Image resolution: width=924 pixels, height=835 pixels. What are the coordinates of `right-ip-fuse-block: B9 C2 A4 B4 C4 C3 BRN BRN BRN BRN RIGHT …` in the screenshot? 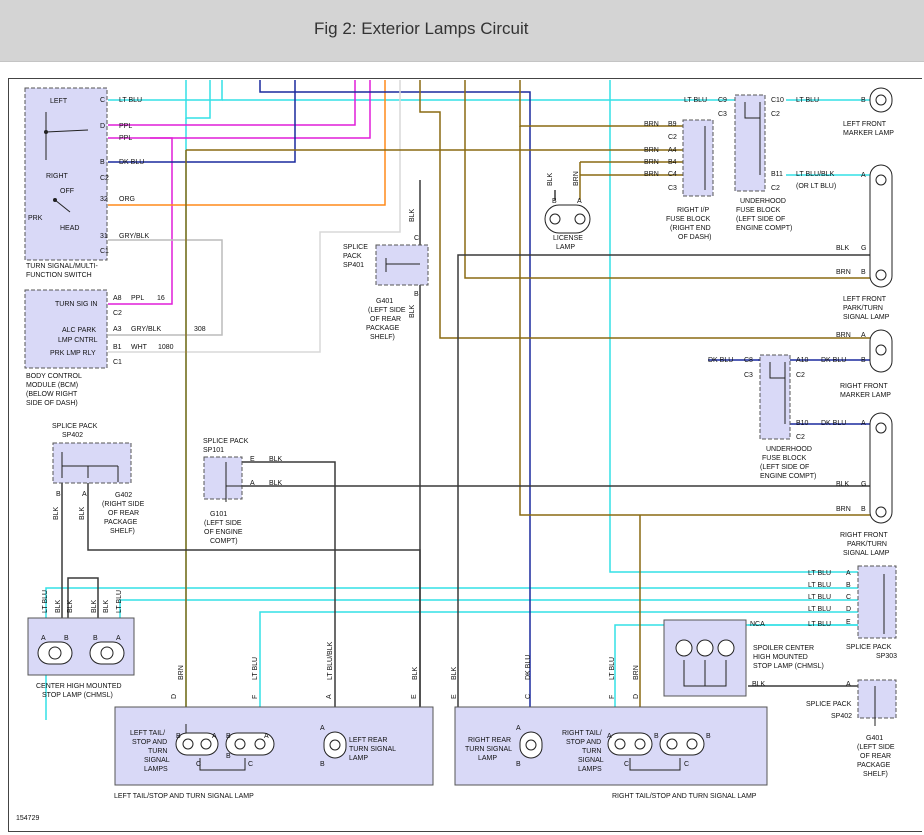 It's located at (679, 180).